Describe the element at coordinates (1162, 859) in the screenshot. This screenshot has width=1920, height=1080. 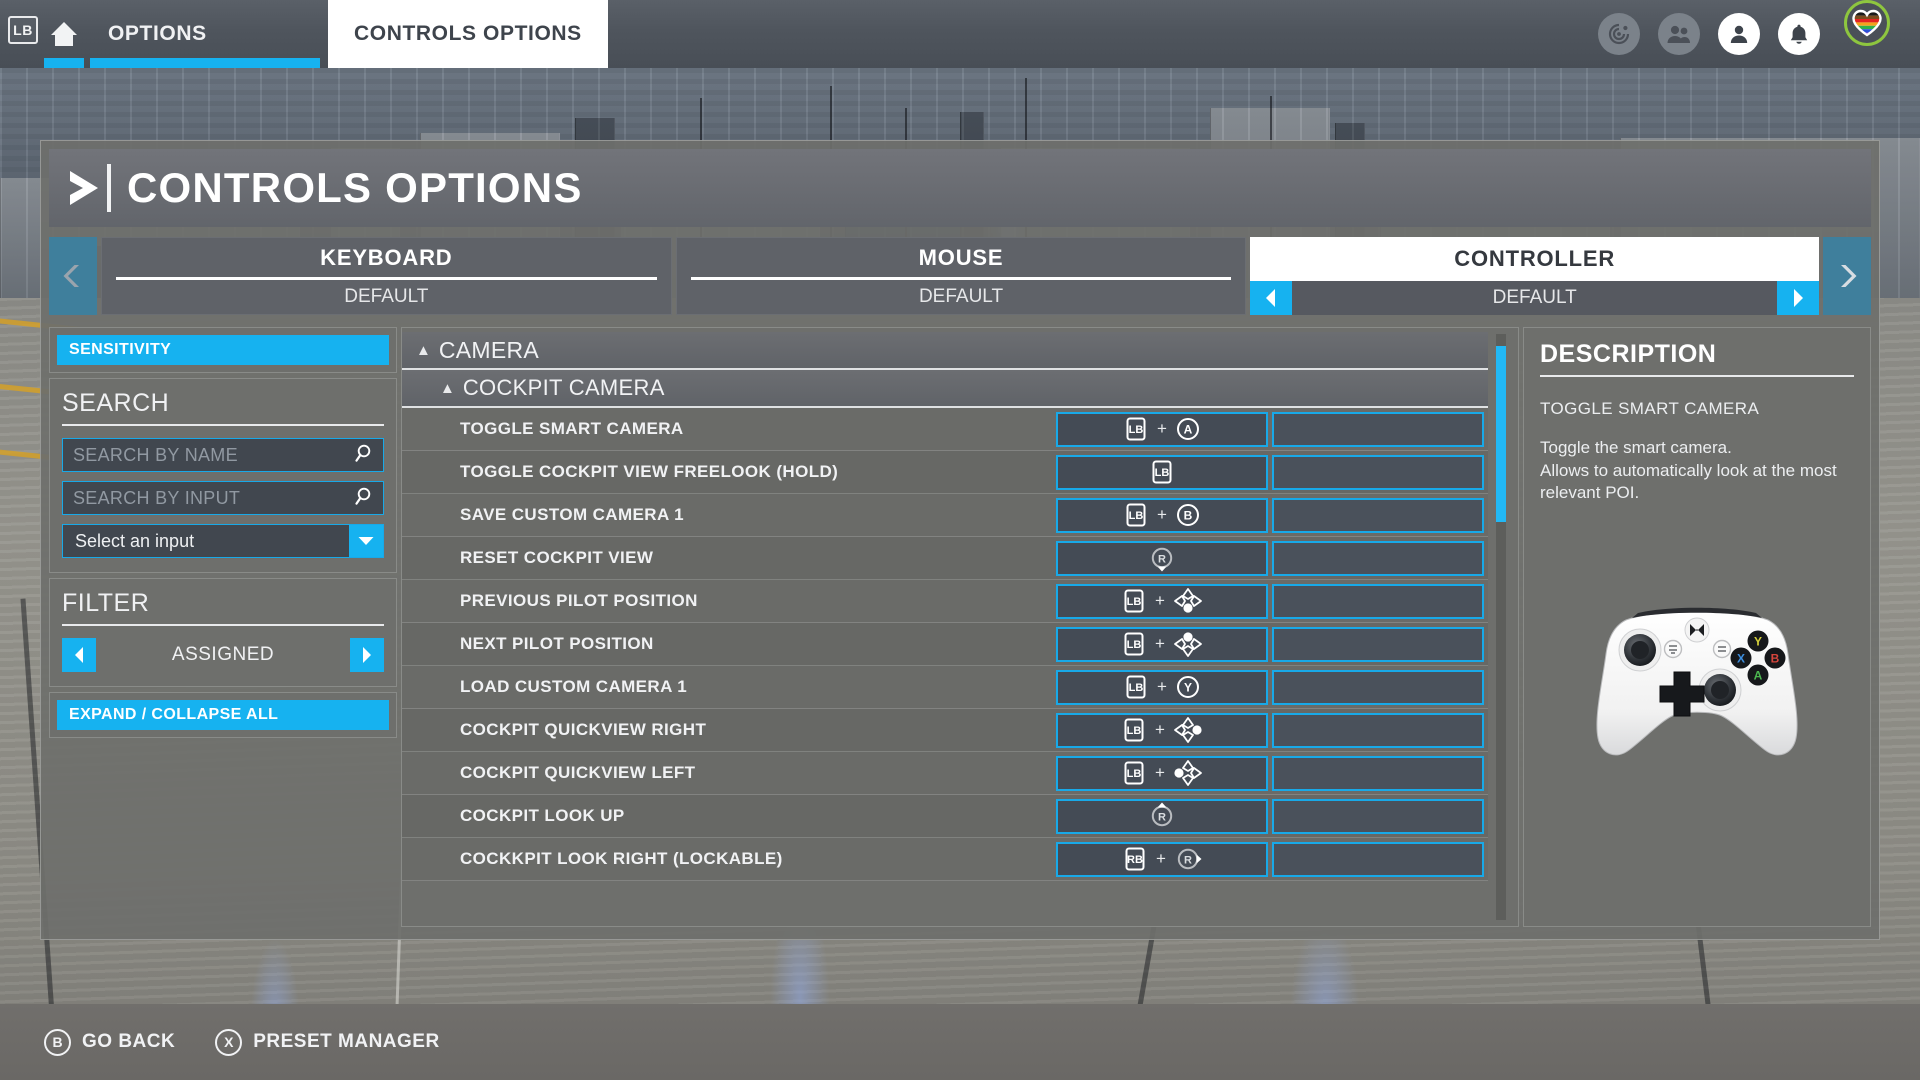
I see `binding-primary-cell: RB + R` at that location.